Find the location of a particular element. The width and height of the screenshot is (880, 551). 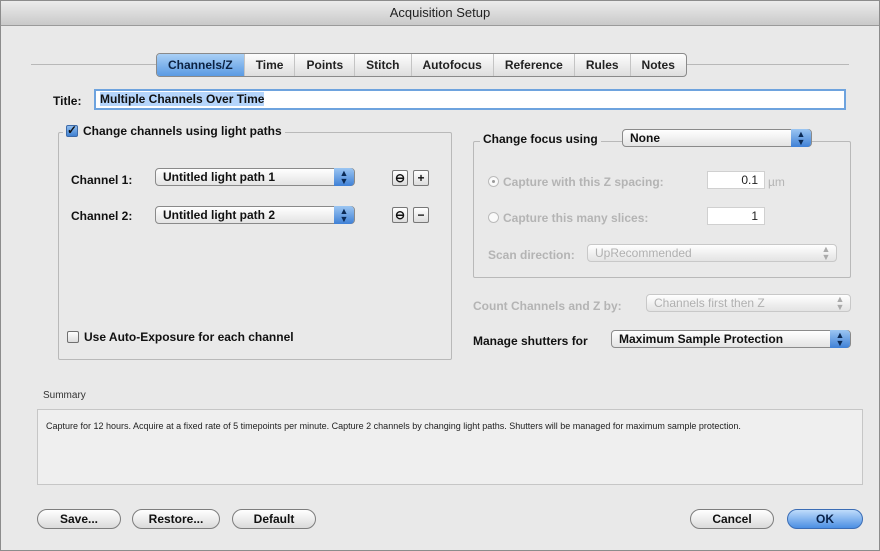

channel-2-remove-button: ⊖ is located at coordinates (400, 215).